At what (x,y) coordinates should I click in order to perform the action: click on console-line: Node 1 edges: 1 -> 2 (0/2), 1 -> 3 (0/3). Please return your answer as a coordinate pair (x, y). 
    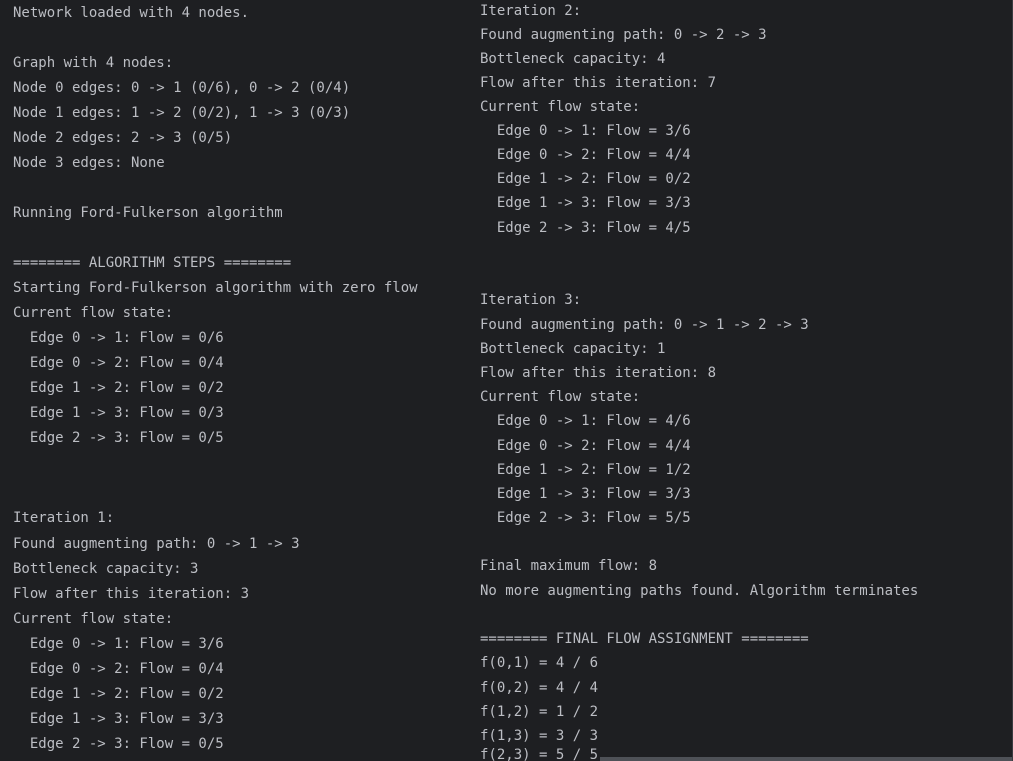
    Looking at the image, I should click on (182, 113).